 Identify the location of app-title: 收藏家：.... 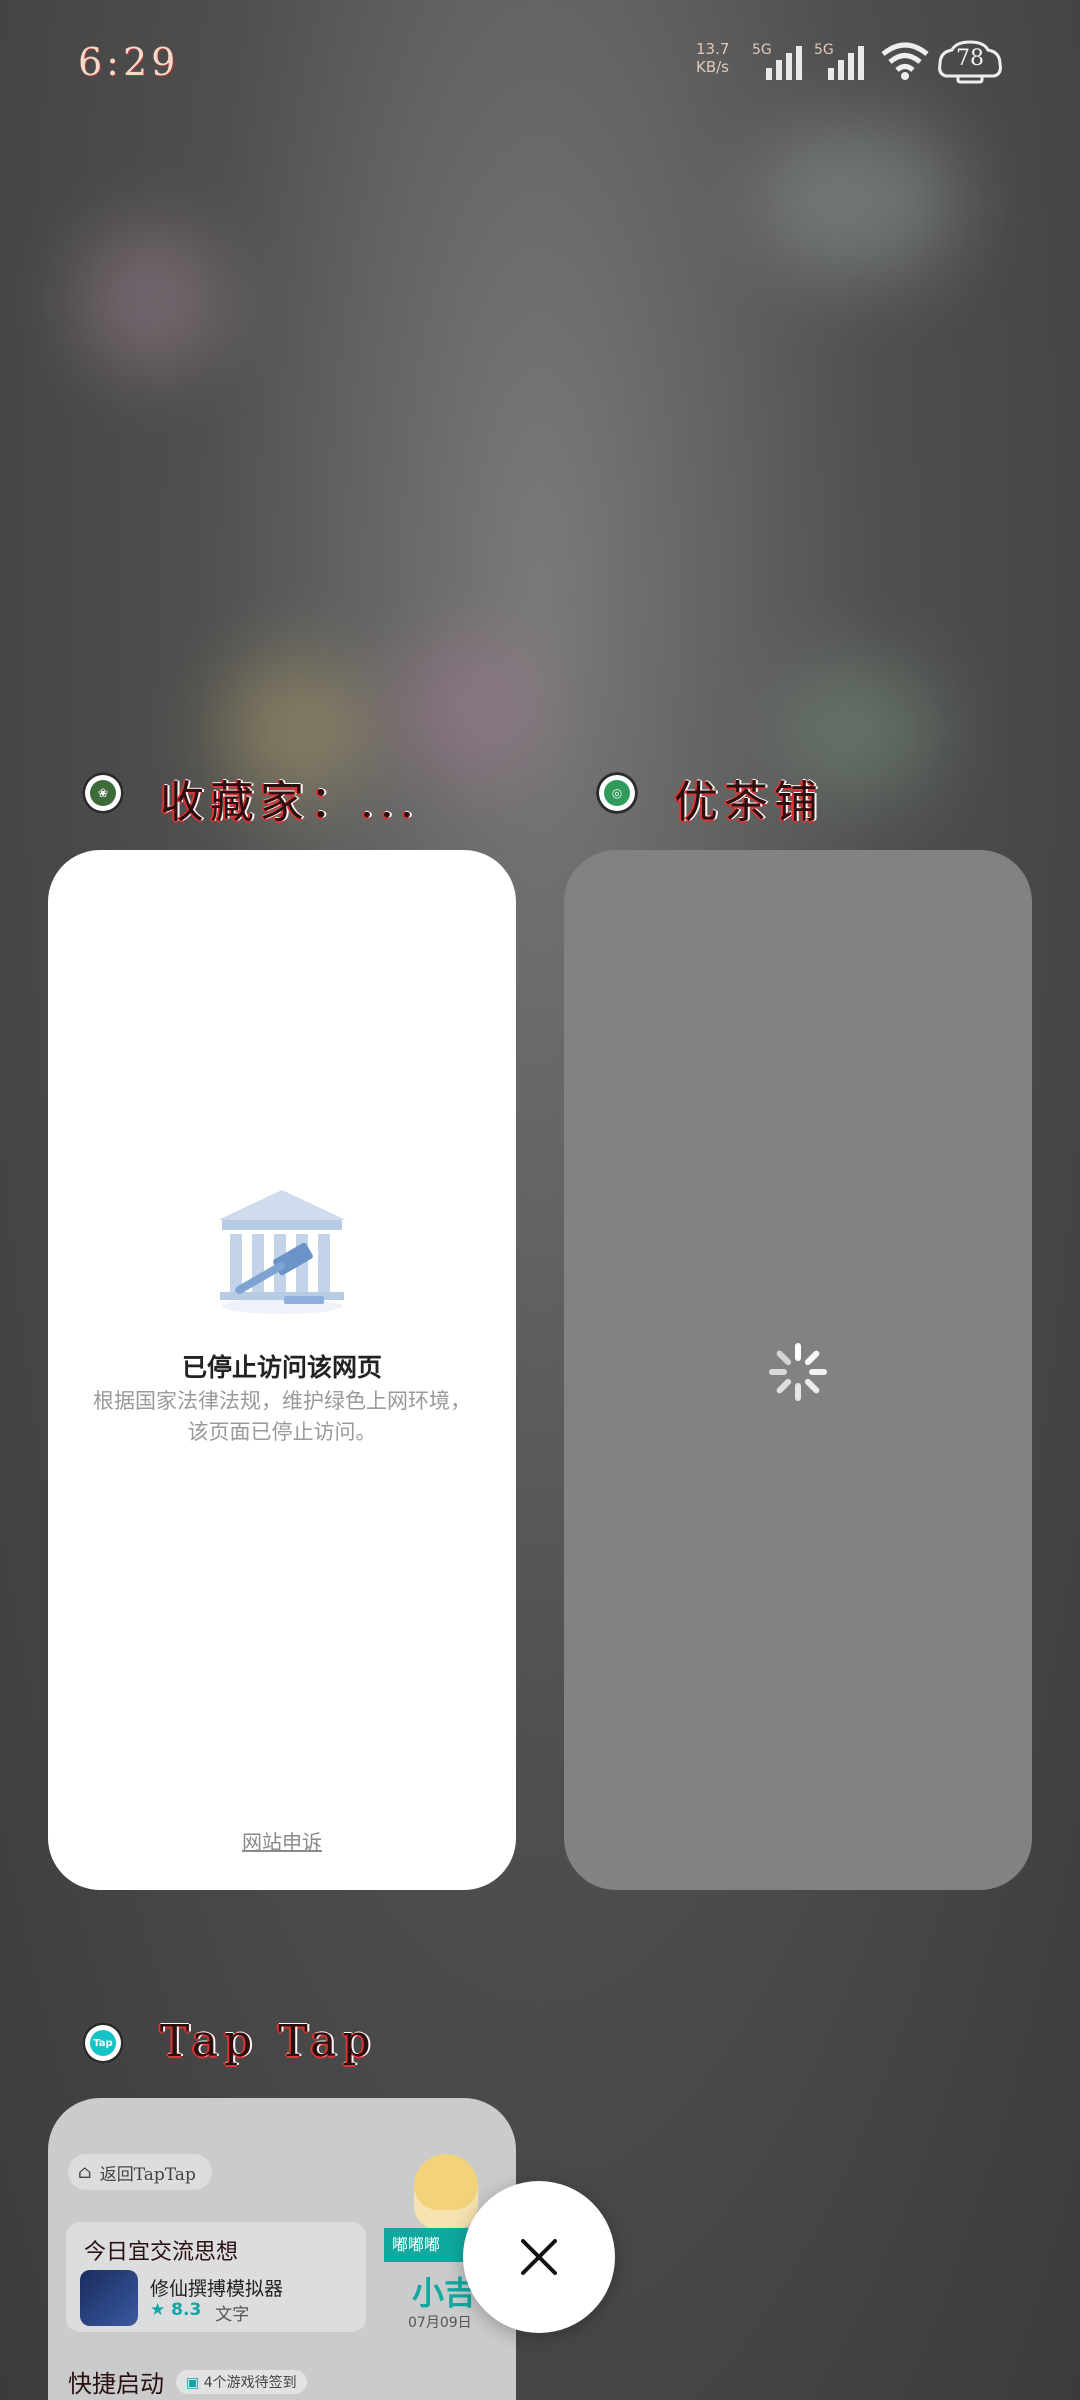
(290, 802).